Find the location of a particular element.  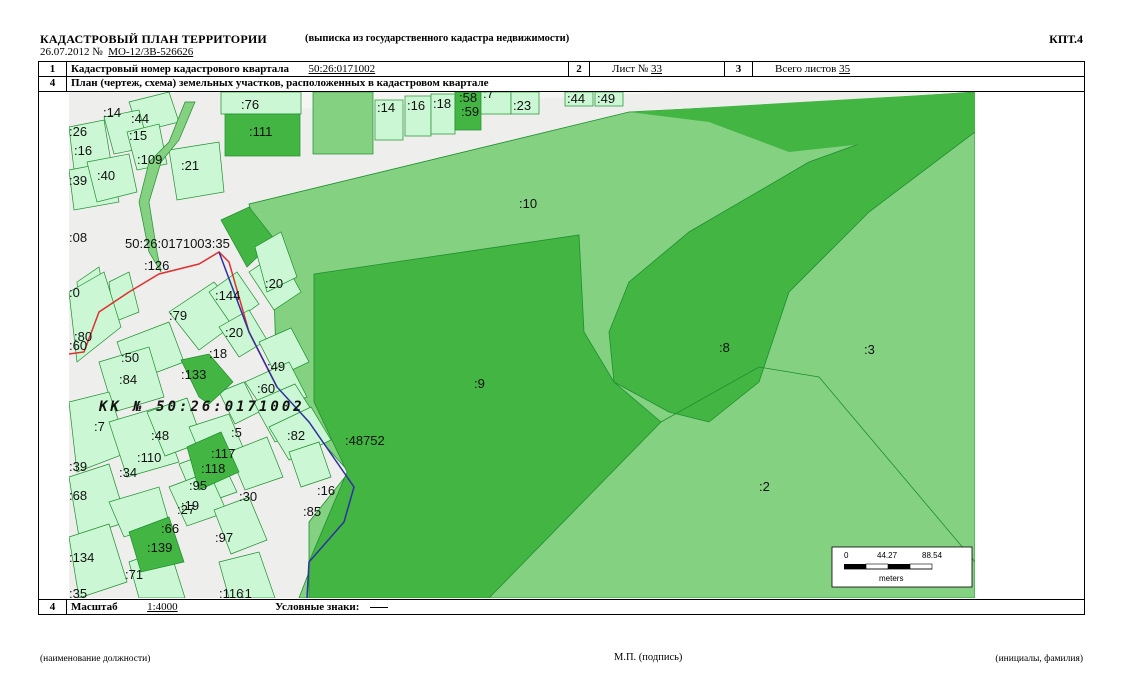

parcel-label: :71 is located at coordinates (134, 574).